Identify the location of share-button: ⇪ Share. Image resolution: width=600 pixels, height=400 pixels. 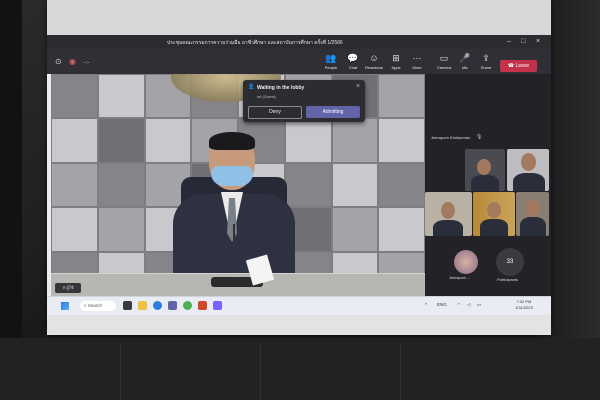
(486, 61).